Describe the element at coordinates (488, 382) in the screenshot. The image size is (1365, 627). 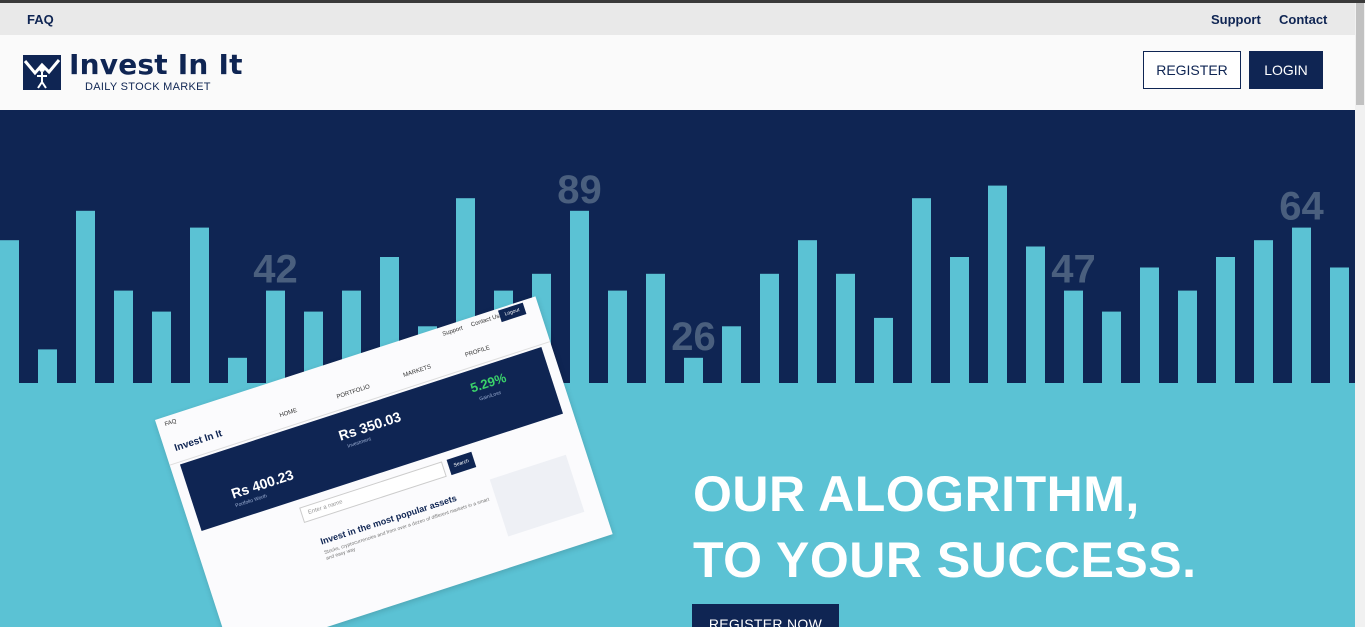
I see `mockup-gain-value: 5.29%` at that location.